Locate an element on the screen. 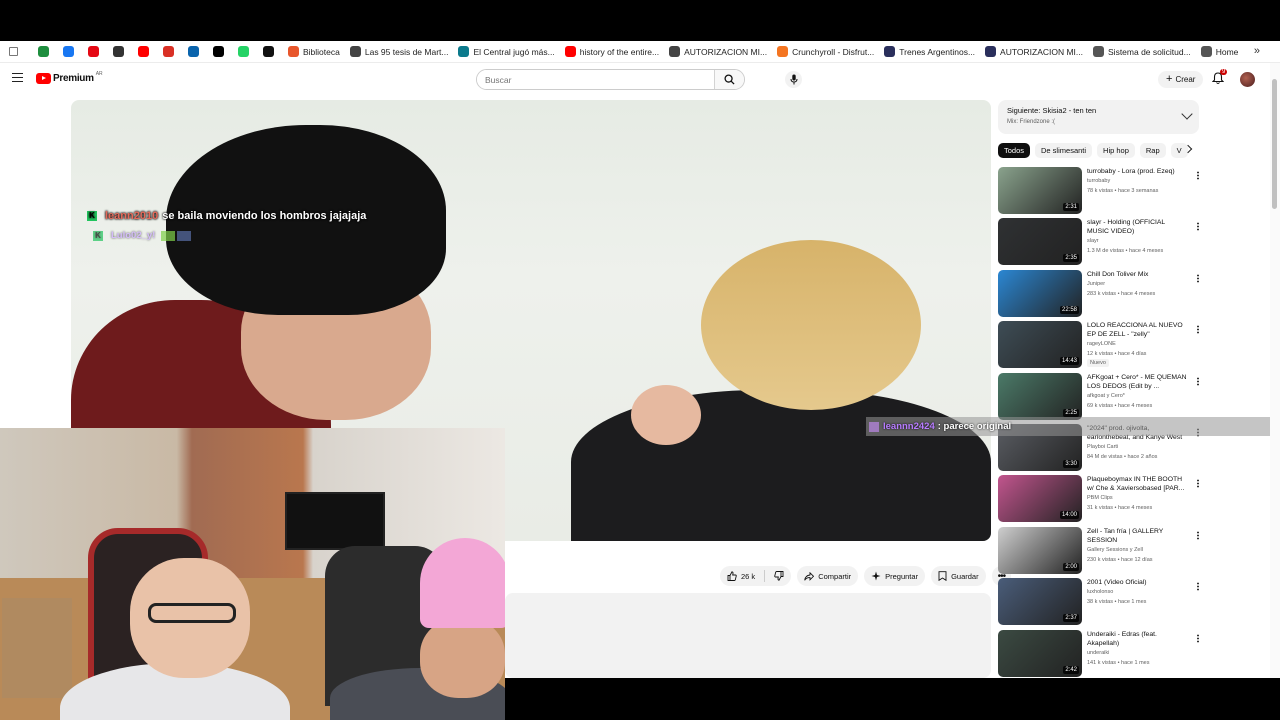  bookmark-item: Home is located at coordinates (1219, 51).